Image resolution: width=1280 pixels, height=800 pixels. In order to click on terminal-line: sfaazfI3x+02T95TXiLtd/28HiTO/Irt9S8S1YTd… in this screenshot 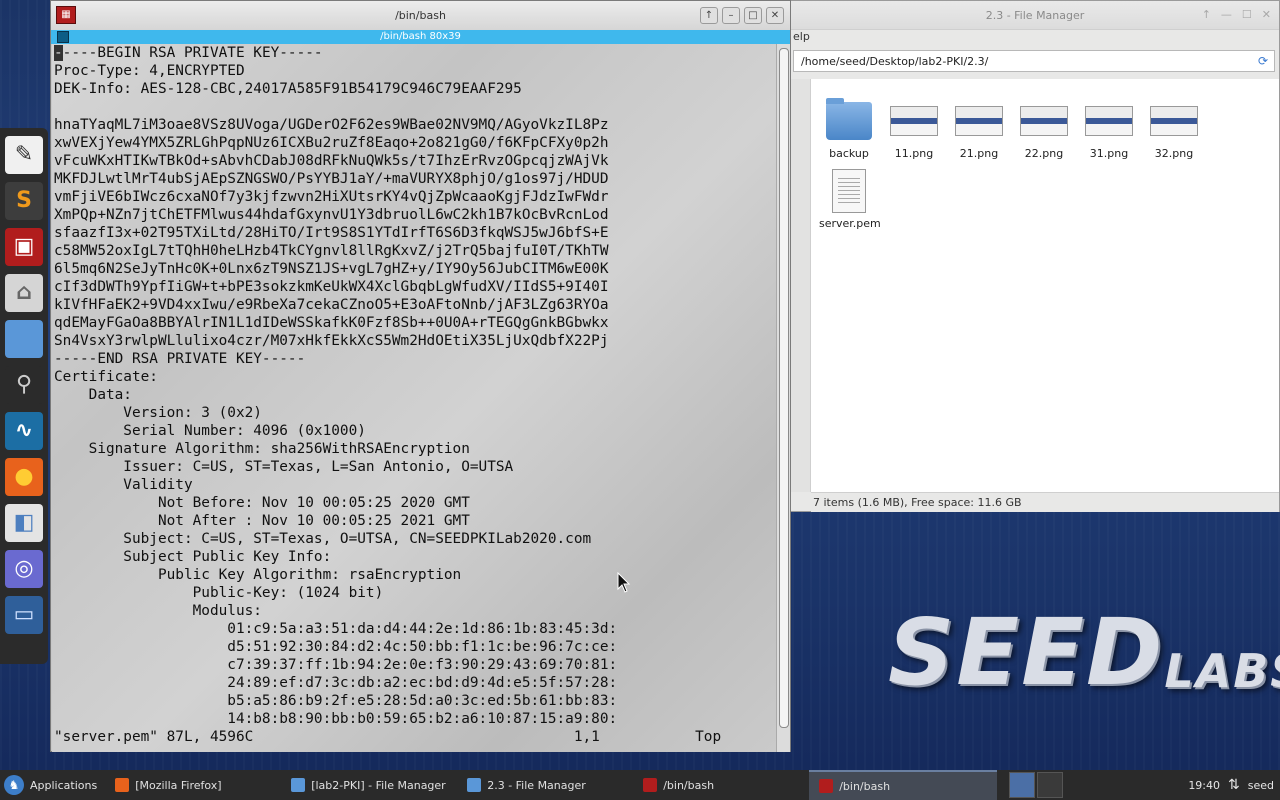, I will do `click(331, 233)`.